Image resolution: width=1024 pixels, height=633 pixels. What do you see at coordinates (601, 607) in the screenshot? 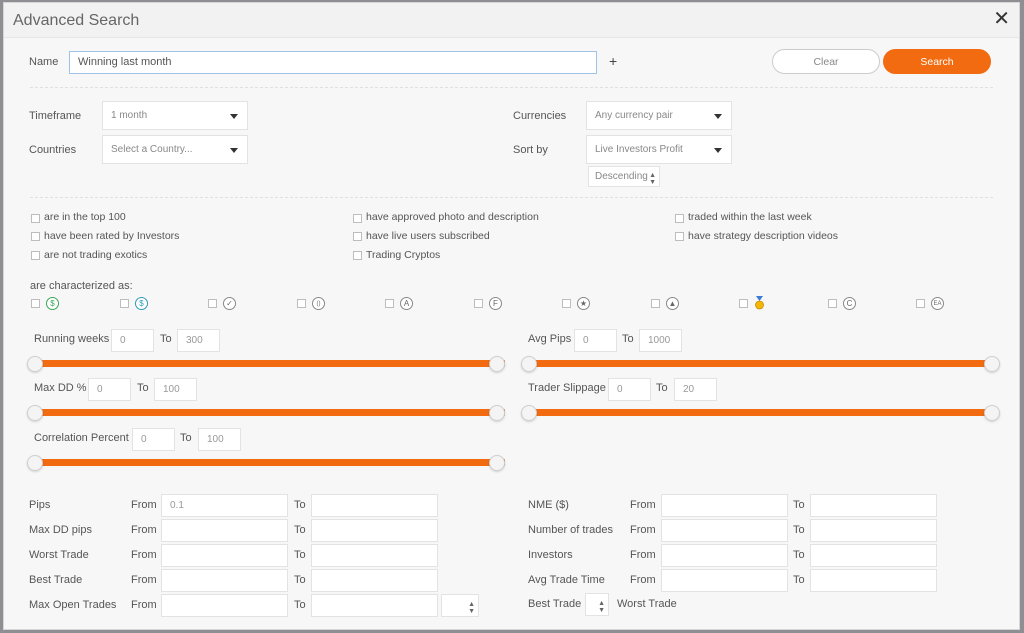
I see `spinner-icon: ▲ ▼` at bounding box center [601, 607].